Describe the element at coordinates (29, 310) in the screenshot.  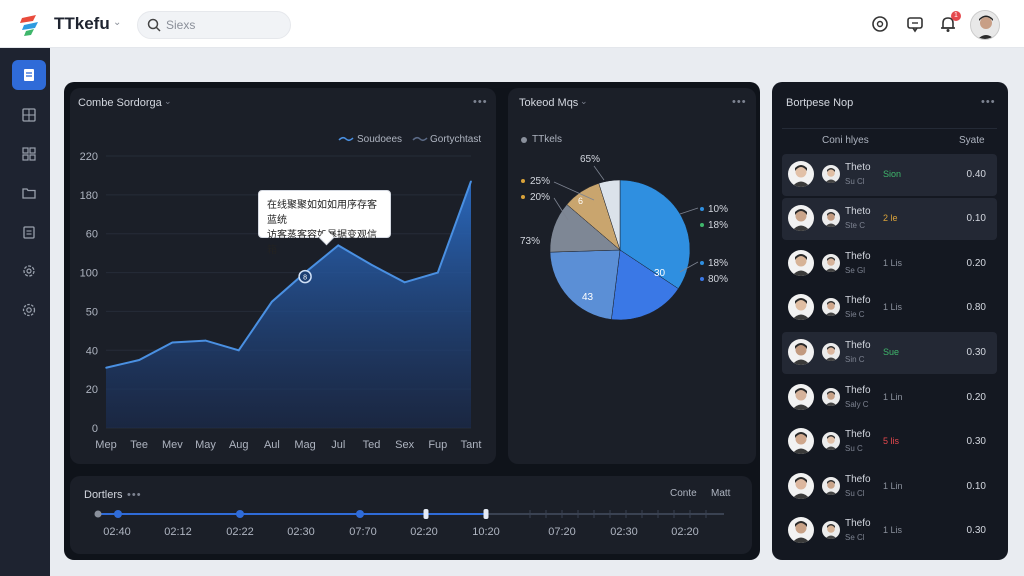
I see `sidebar-item-config` at that location.